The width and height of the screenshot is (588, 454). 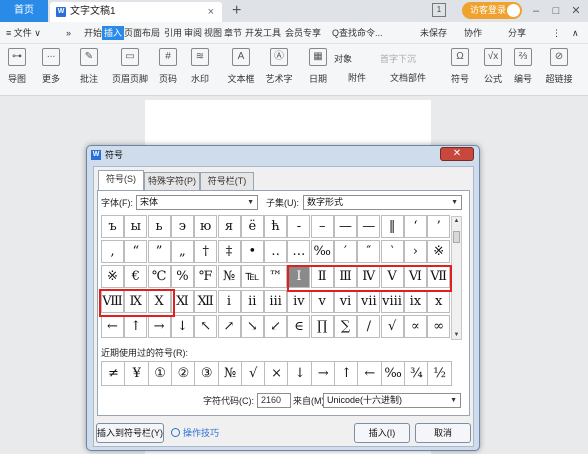 I want to click on recent-symbol-cell: ③, so click(x=207, y=373).